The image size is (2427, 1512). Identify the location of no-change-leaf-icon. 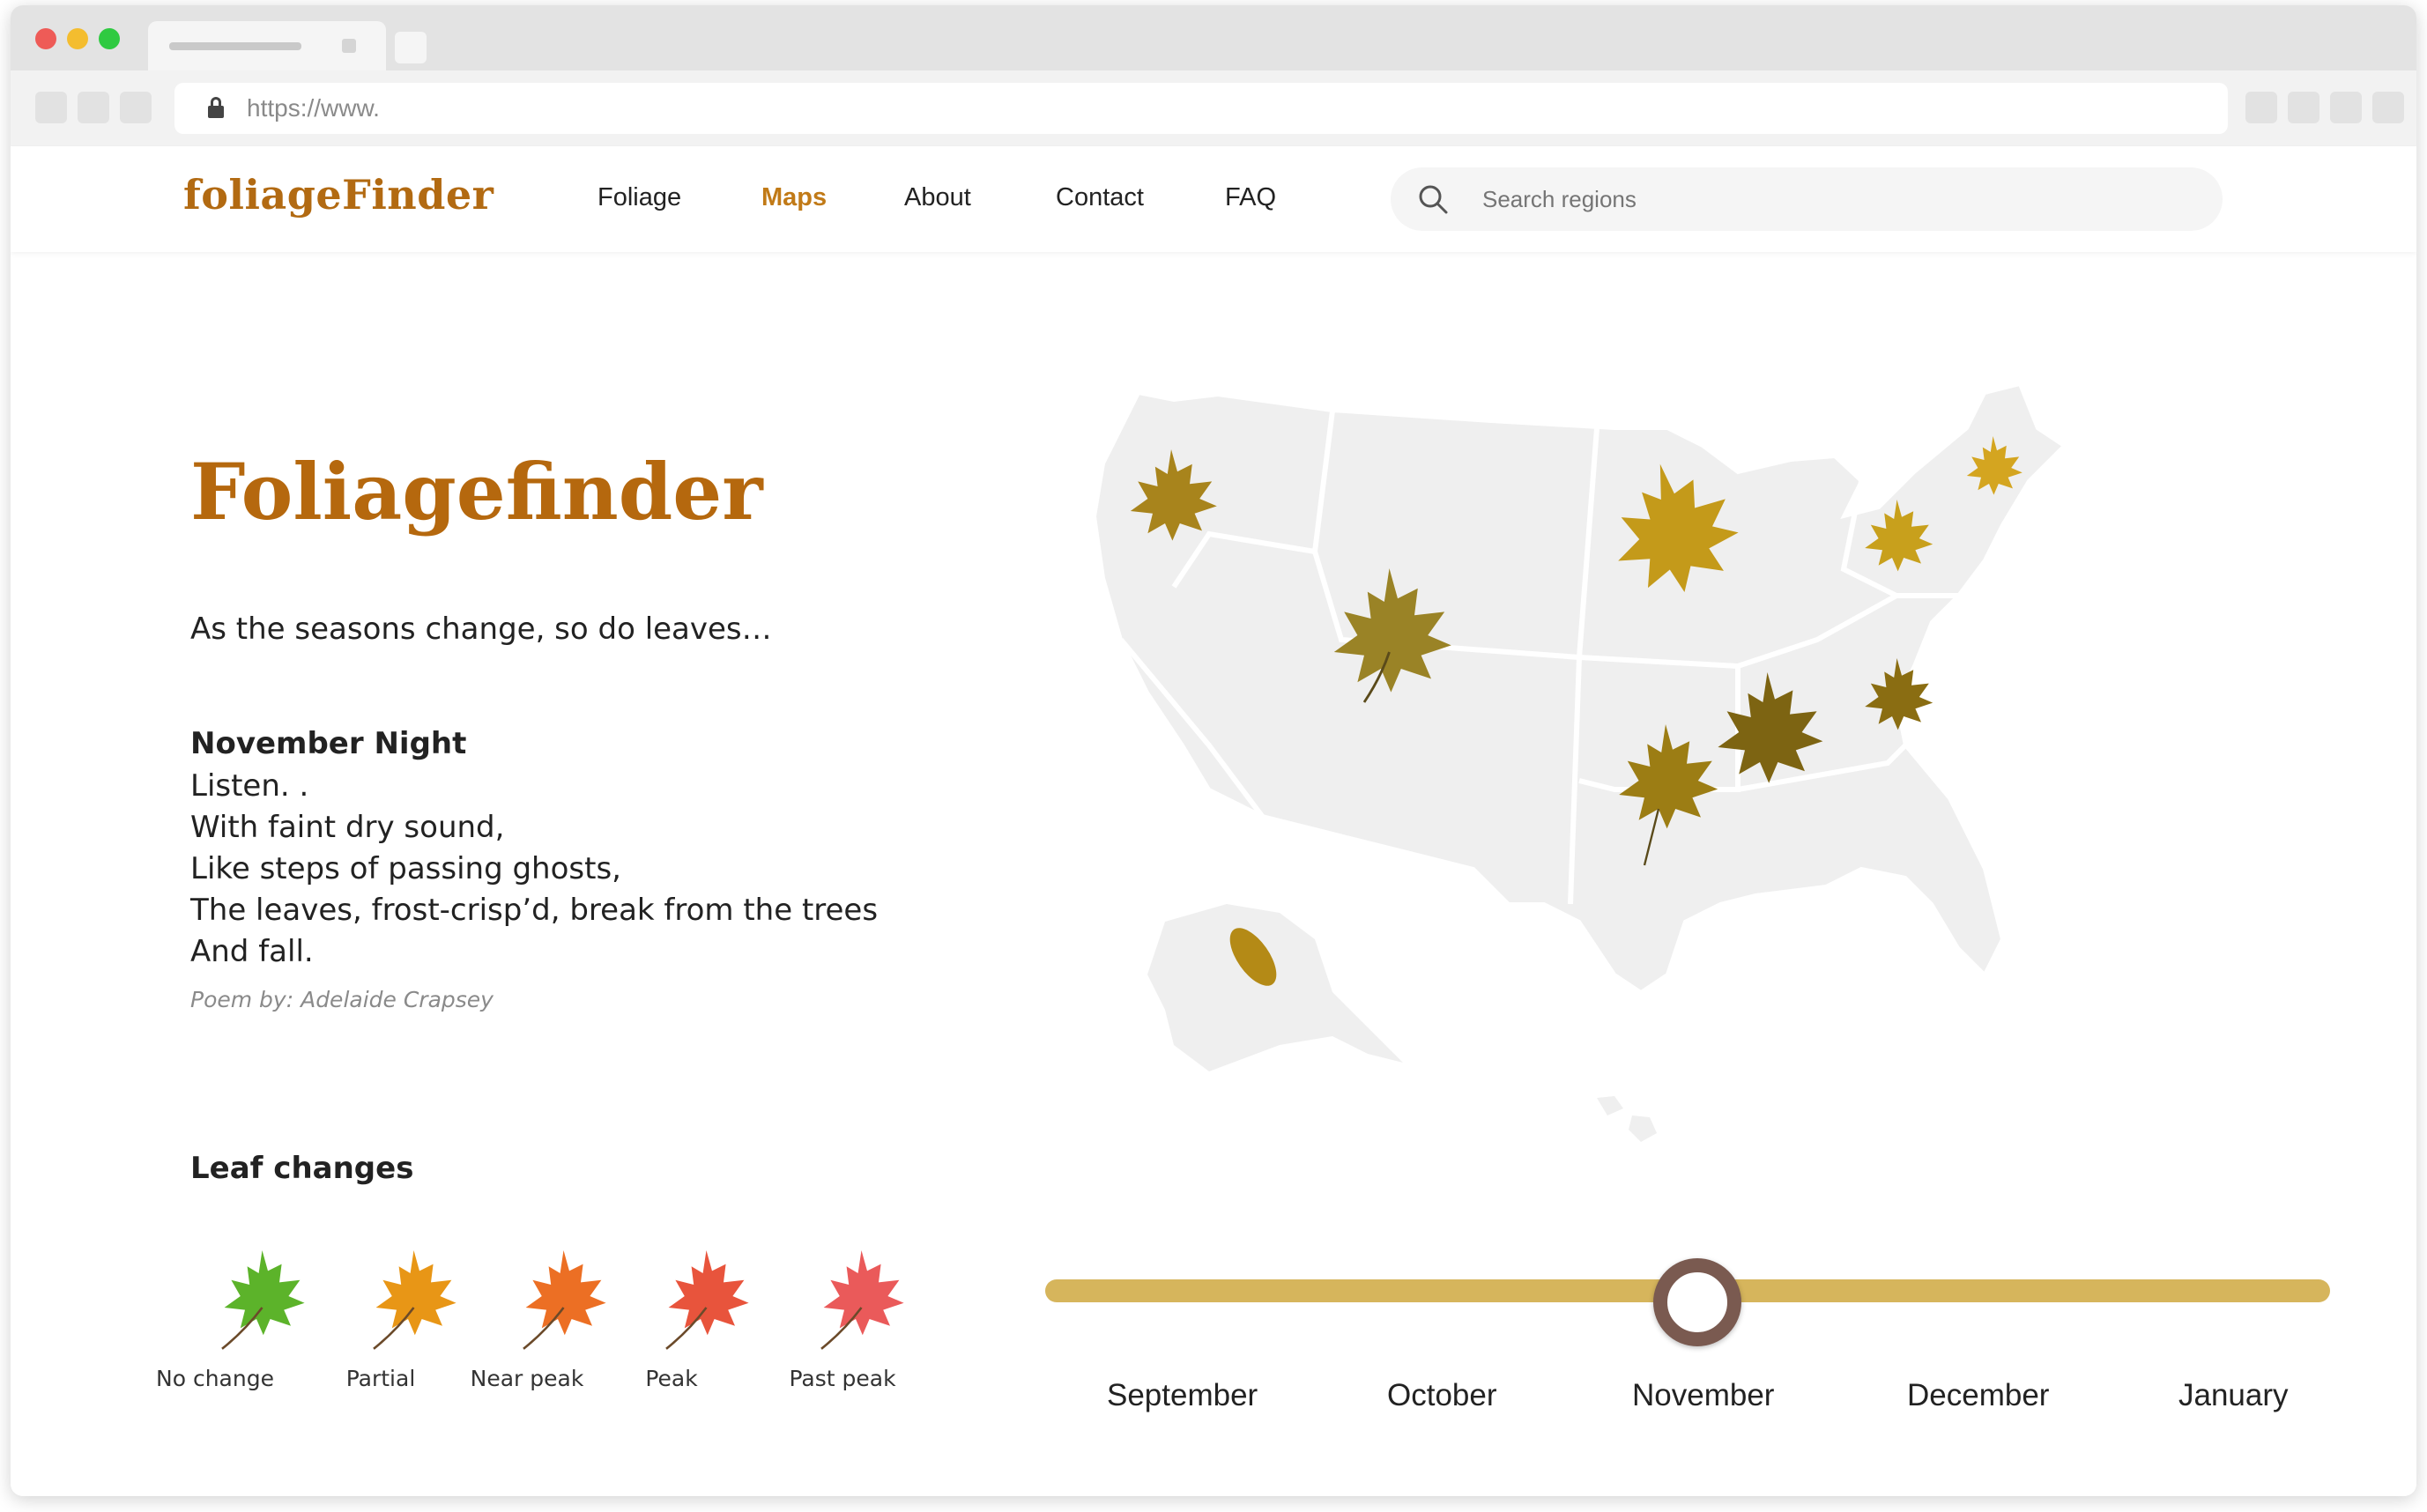
(263, 1300).